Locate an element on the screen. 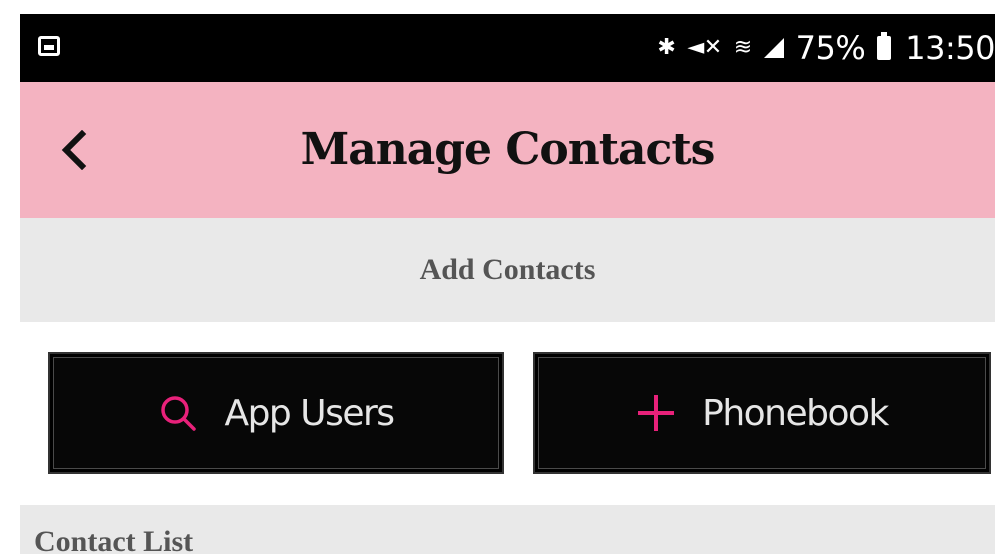 This screenshot has height=554, width=995. phonebook-button: Phonebook is located at coordinates (762, 413).